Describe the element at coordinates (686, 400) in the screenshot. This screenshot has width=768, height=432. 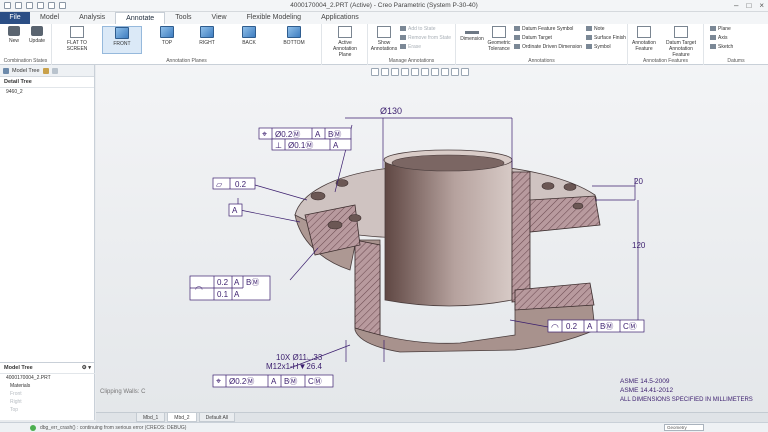
I see `standard-note-3: ALL DIMENSIONS SPECIFIED IN MILLIMETERS` at that location.